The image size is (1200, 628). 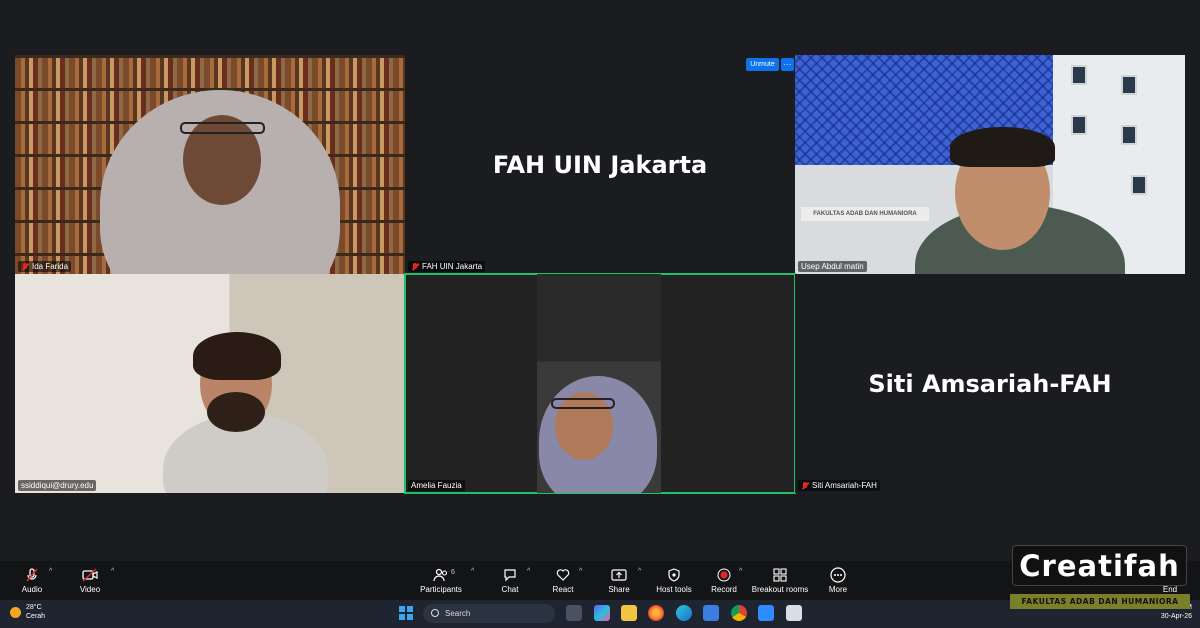 I want to click on participant-name: Siti Amsariah-FAH, so click(x=844, y=485).